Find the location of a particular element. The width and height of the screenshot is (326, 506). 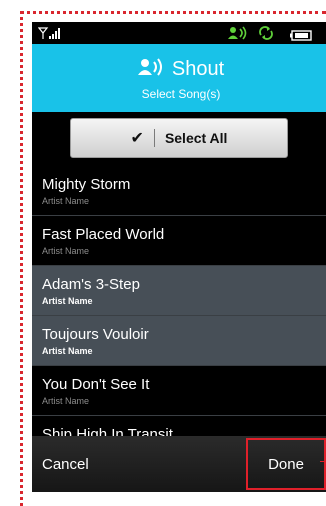

signal-icon is located at coordinates (50, 35).